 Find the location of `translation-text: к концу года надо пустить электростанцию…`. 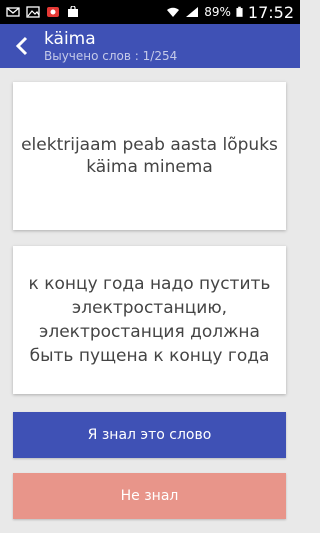

translation-text: к концу года надо пустить электростанцию… is located at coordinates (149, 320).